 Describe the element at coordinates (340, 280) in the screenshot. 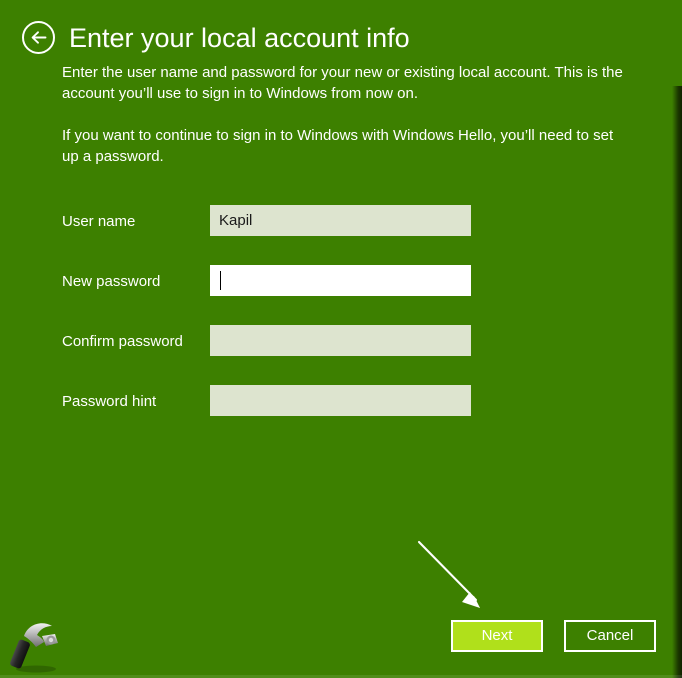

I see `new-password-input` at that location.